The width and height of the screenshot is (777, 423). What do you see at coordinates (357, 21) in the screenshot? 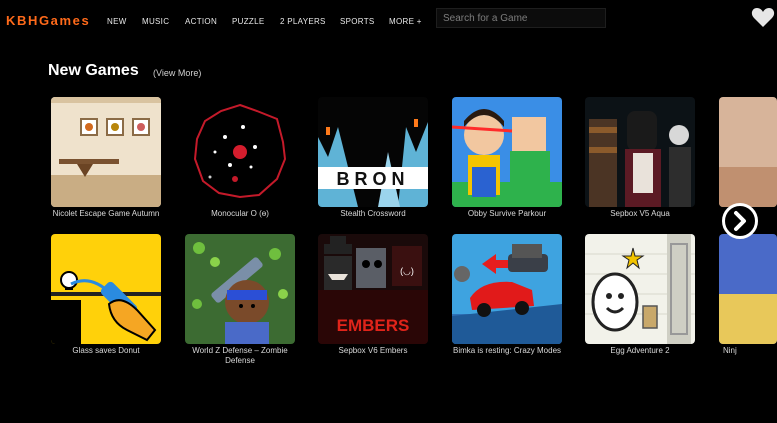
I see `nav-sports: SPORTS` at bounding box center [357, 21].